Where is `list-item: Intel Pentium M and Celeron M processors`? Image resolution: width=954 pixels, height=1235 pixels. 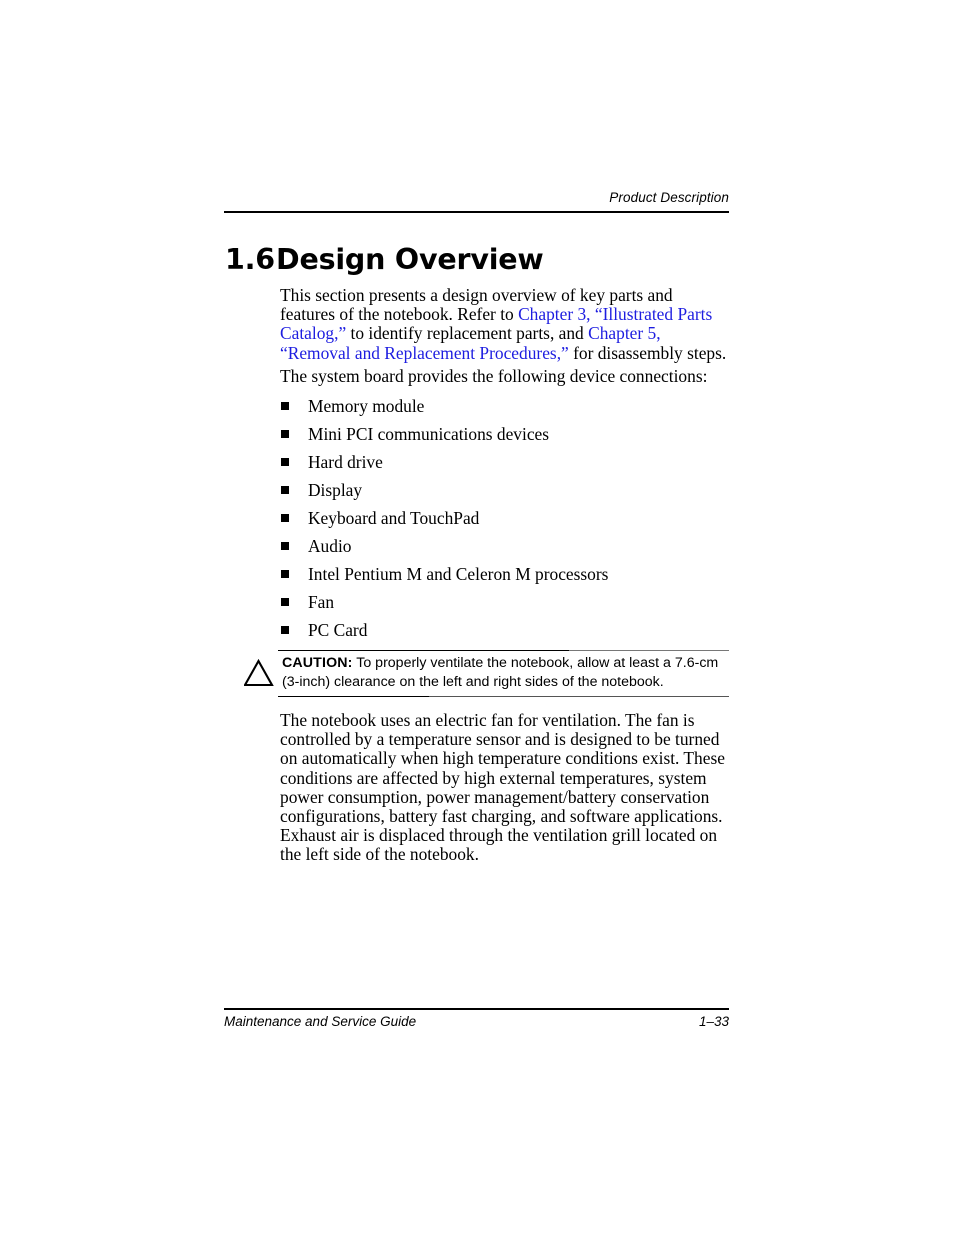 list-item: Intel Pentium M and Celeron M processors is located at coordinates (504, 578).